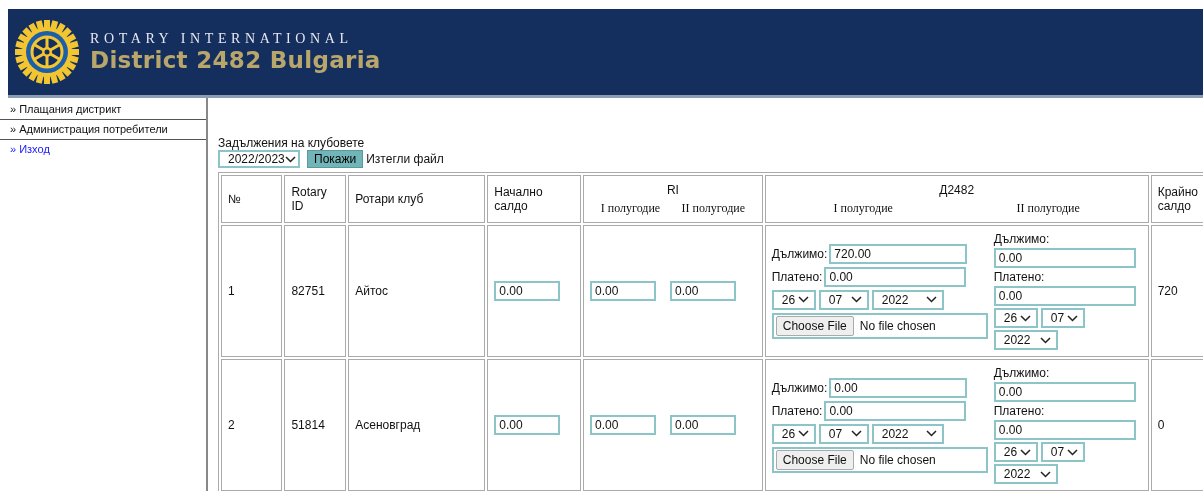 The height and width of the screenshot is (491, 1203). I want to click on table-cell: Асеновград, so click(417, 425).